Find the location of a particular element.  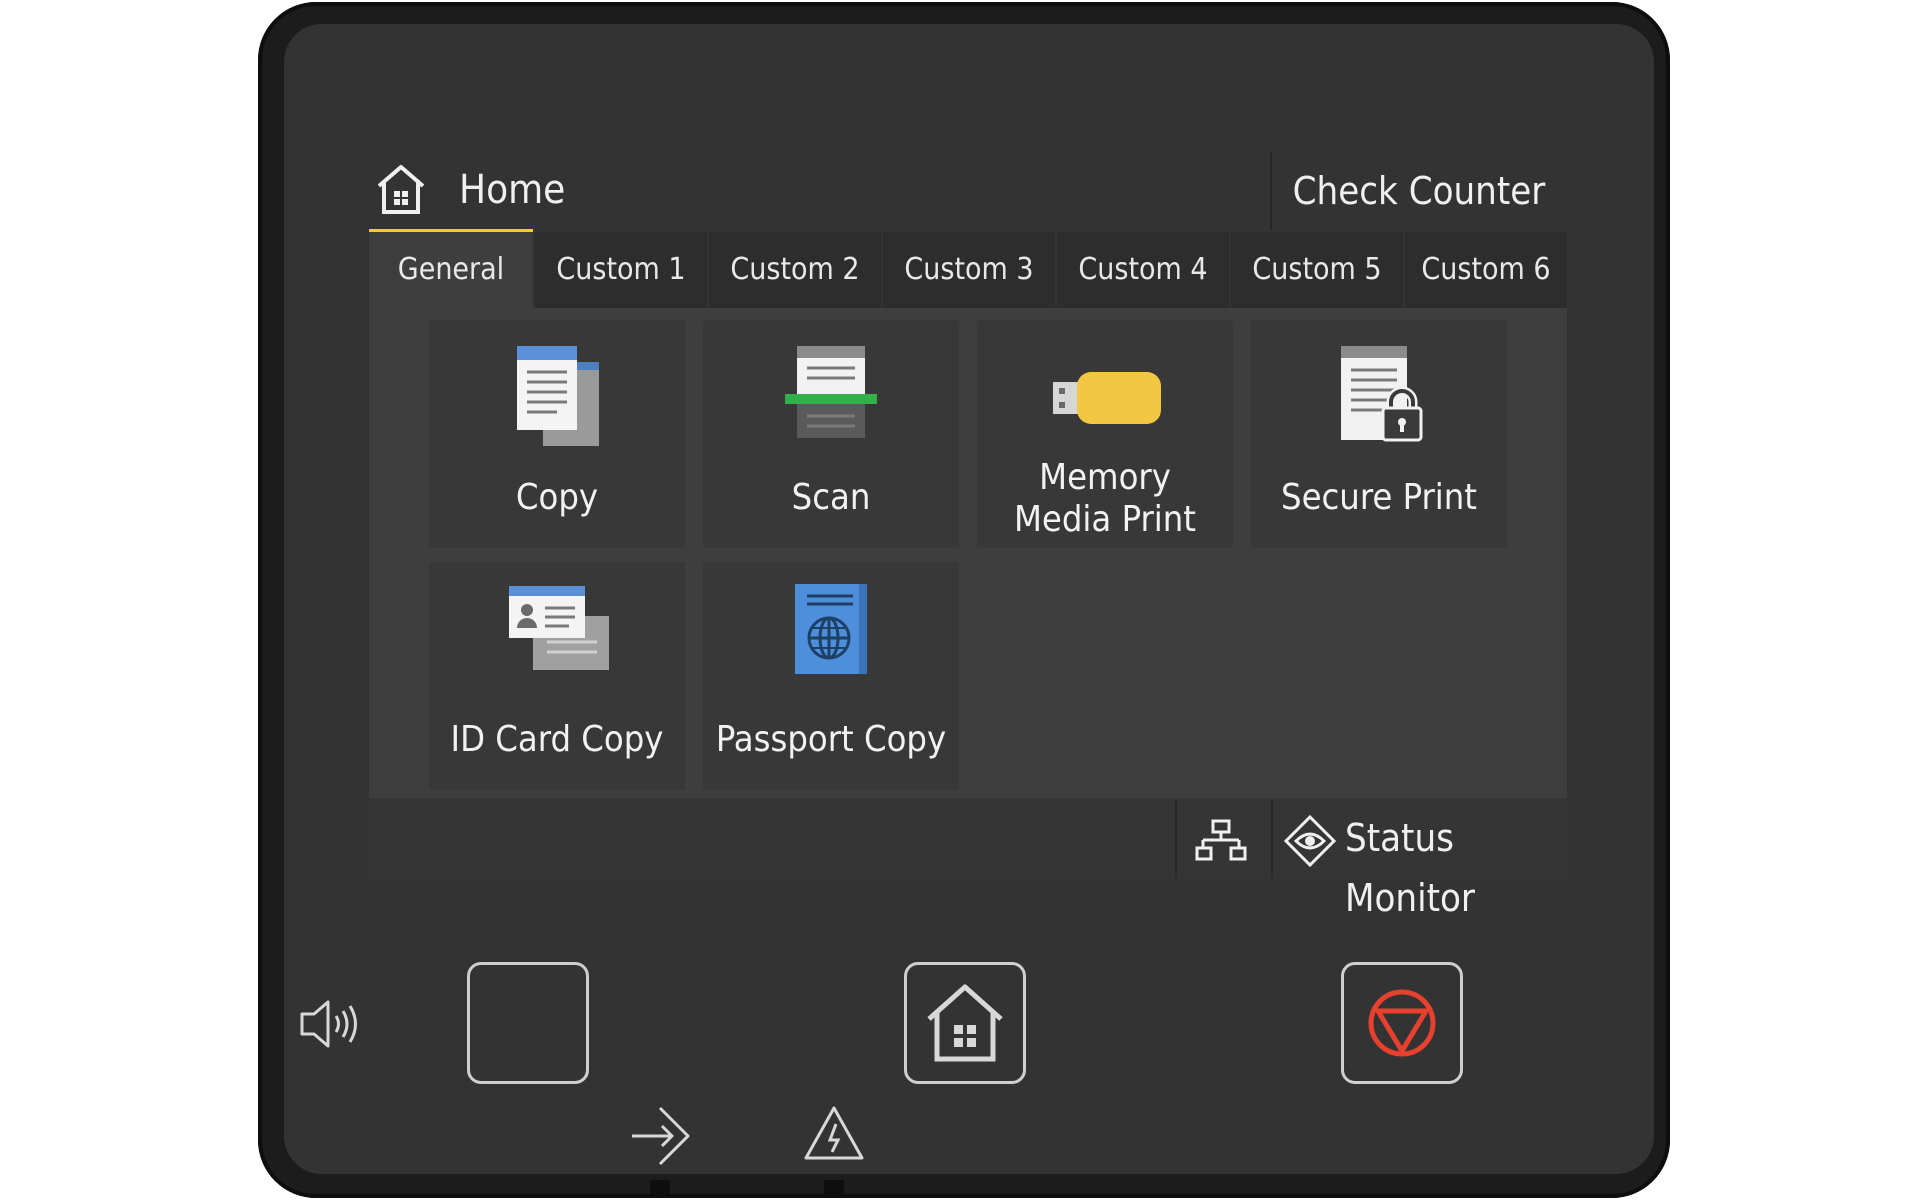

scan-tile: Scan is located at coordinates (831, 434).